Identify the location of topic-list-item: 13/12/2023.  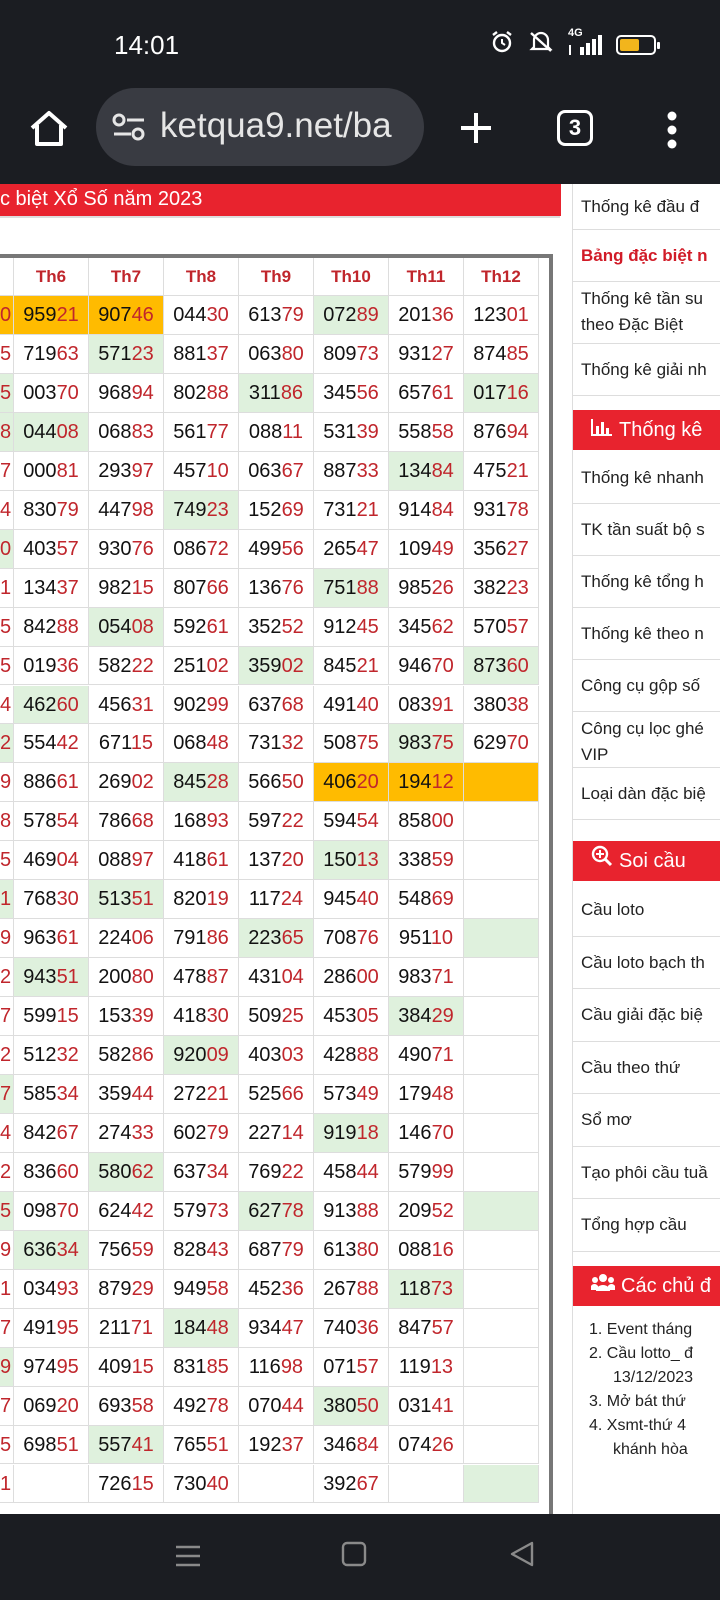
(650, 1378).